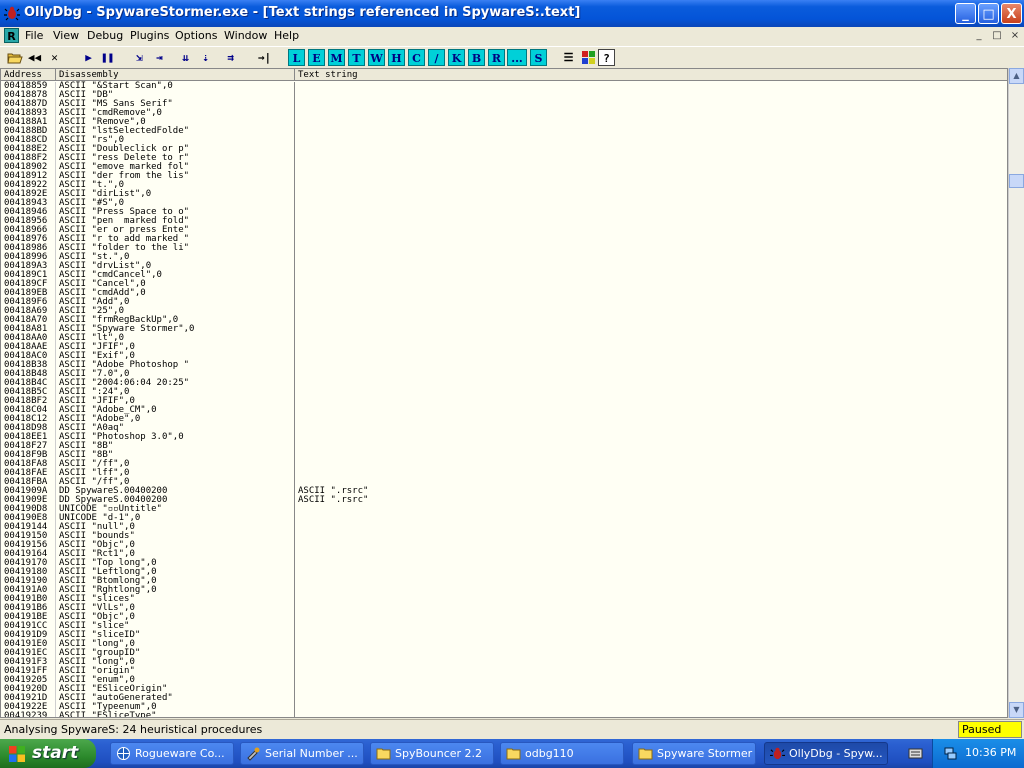 The width and height of the screenshot is (1024, 768). I want to click on menu-help: Help, so click(286, 35).